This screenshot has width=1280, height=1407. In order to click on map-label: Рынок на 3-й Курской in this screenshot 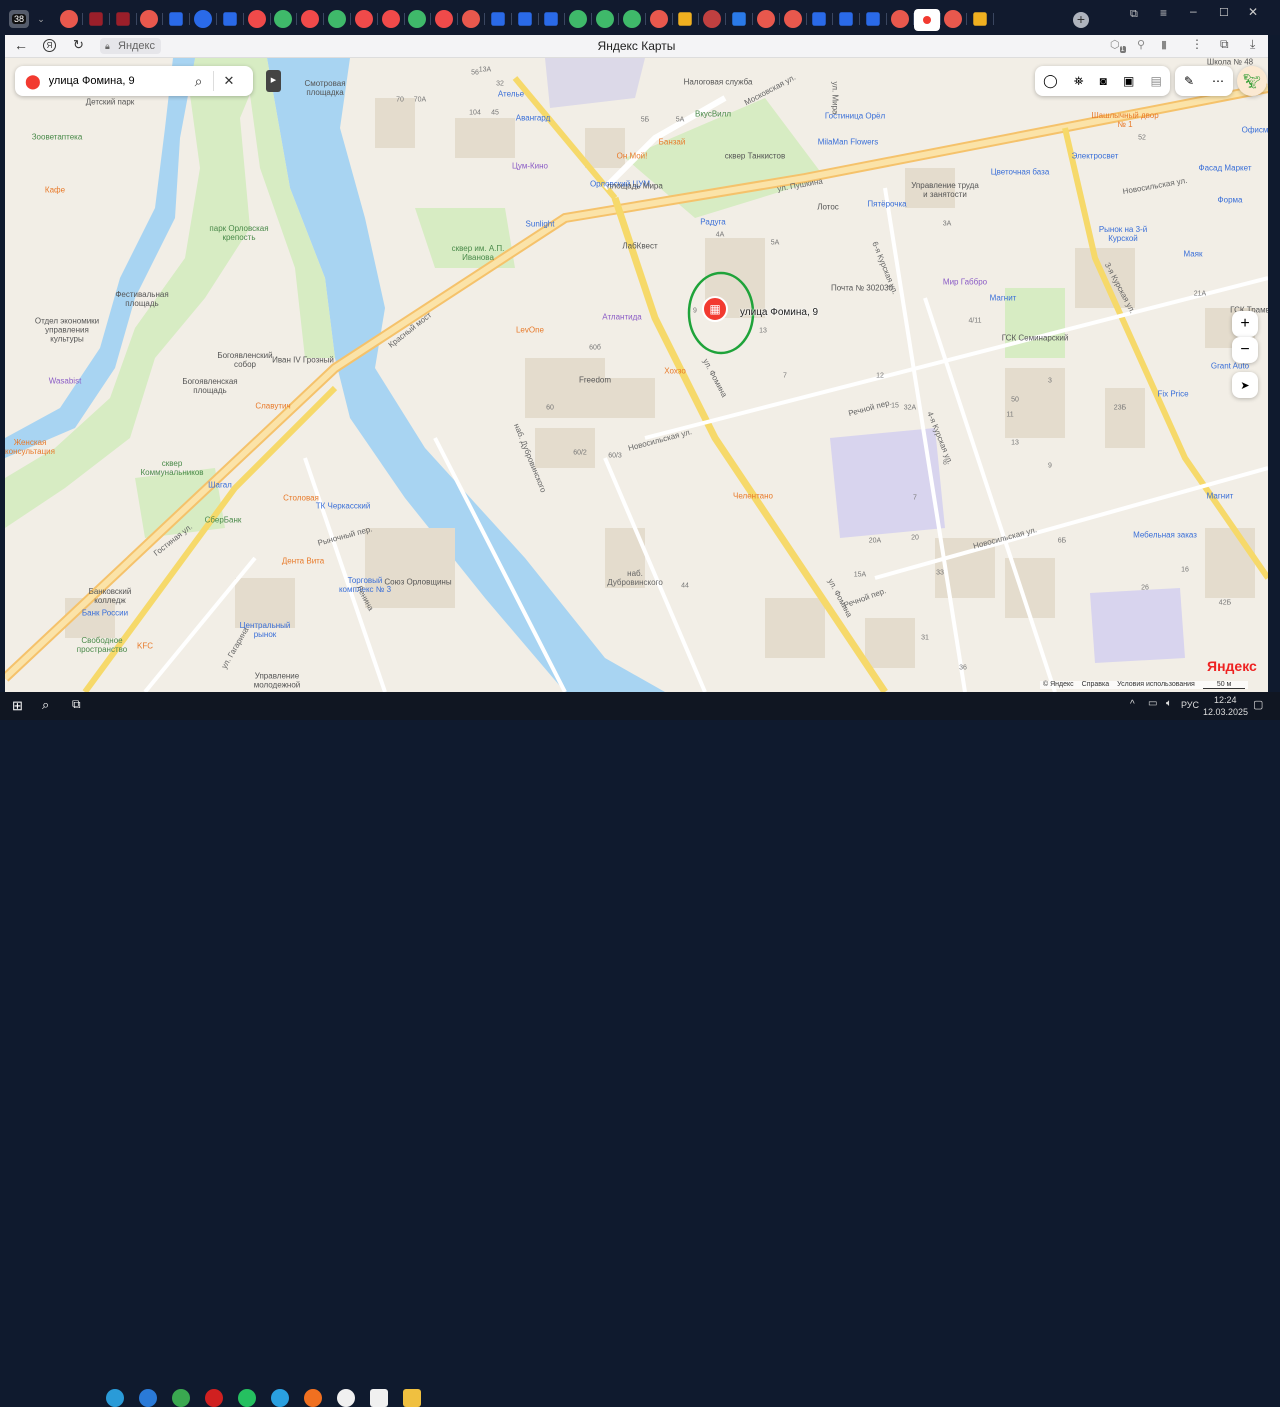, I will do `click(1123, 234)`.